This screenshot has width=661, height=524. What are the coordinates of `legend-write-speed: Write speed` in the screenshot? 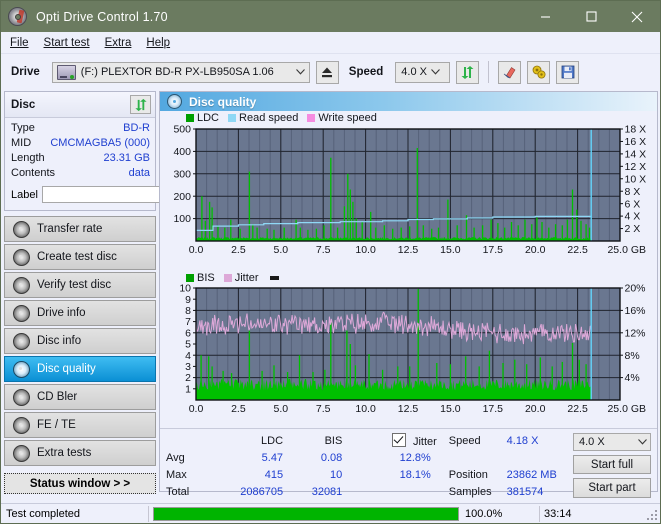 It's located at (342, 118).